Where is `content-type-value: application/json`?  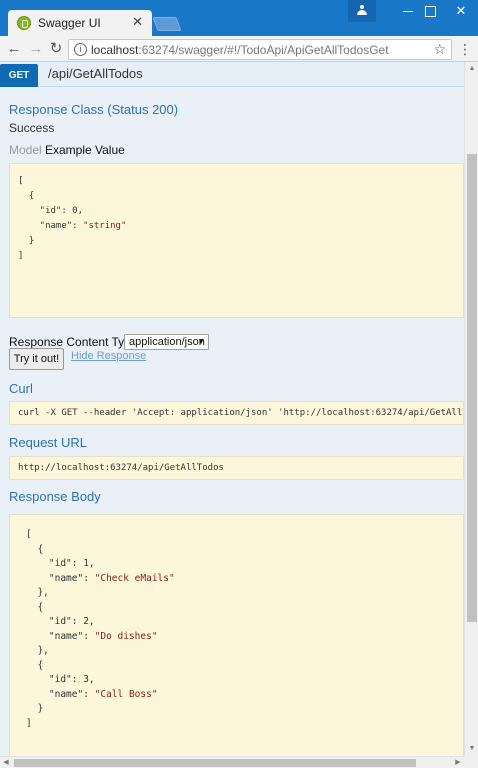 content-type-value: application/json is located at coordinates (167, 342).